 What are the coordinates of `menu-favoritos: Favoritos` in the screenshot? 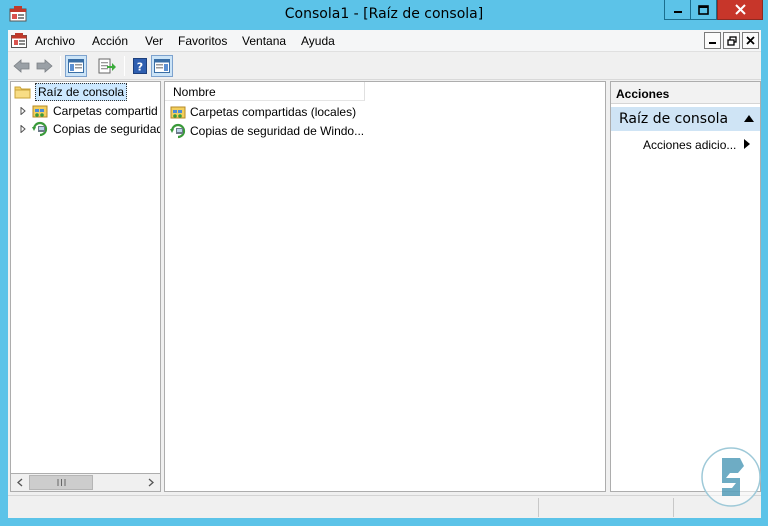 It's located at (202, 41).